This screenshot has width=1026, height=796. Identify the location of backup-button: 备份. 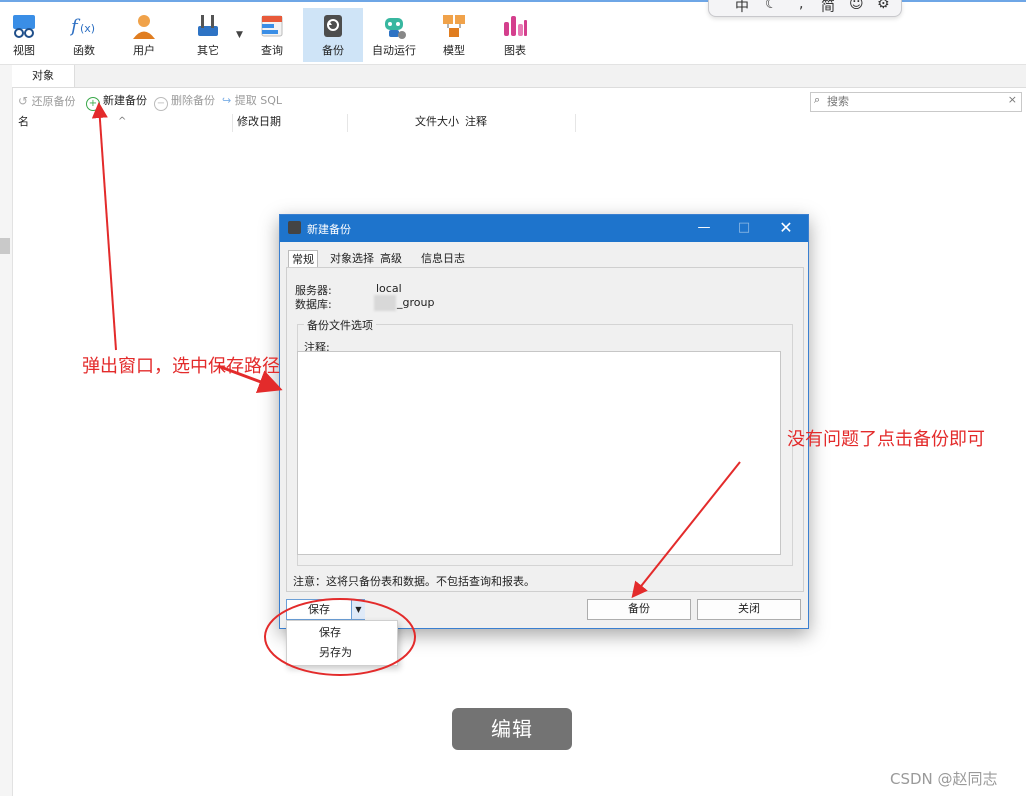
(639, 609).